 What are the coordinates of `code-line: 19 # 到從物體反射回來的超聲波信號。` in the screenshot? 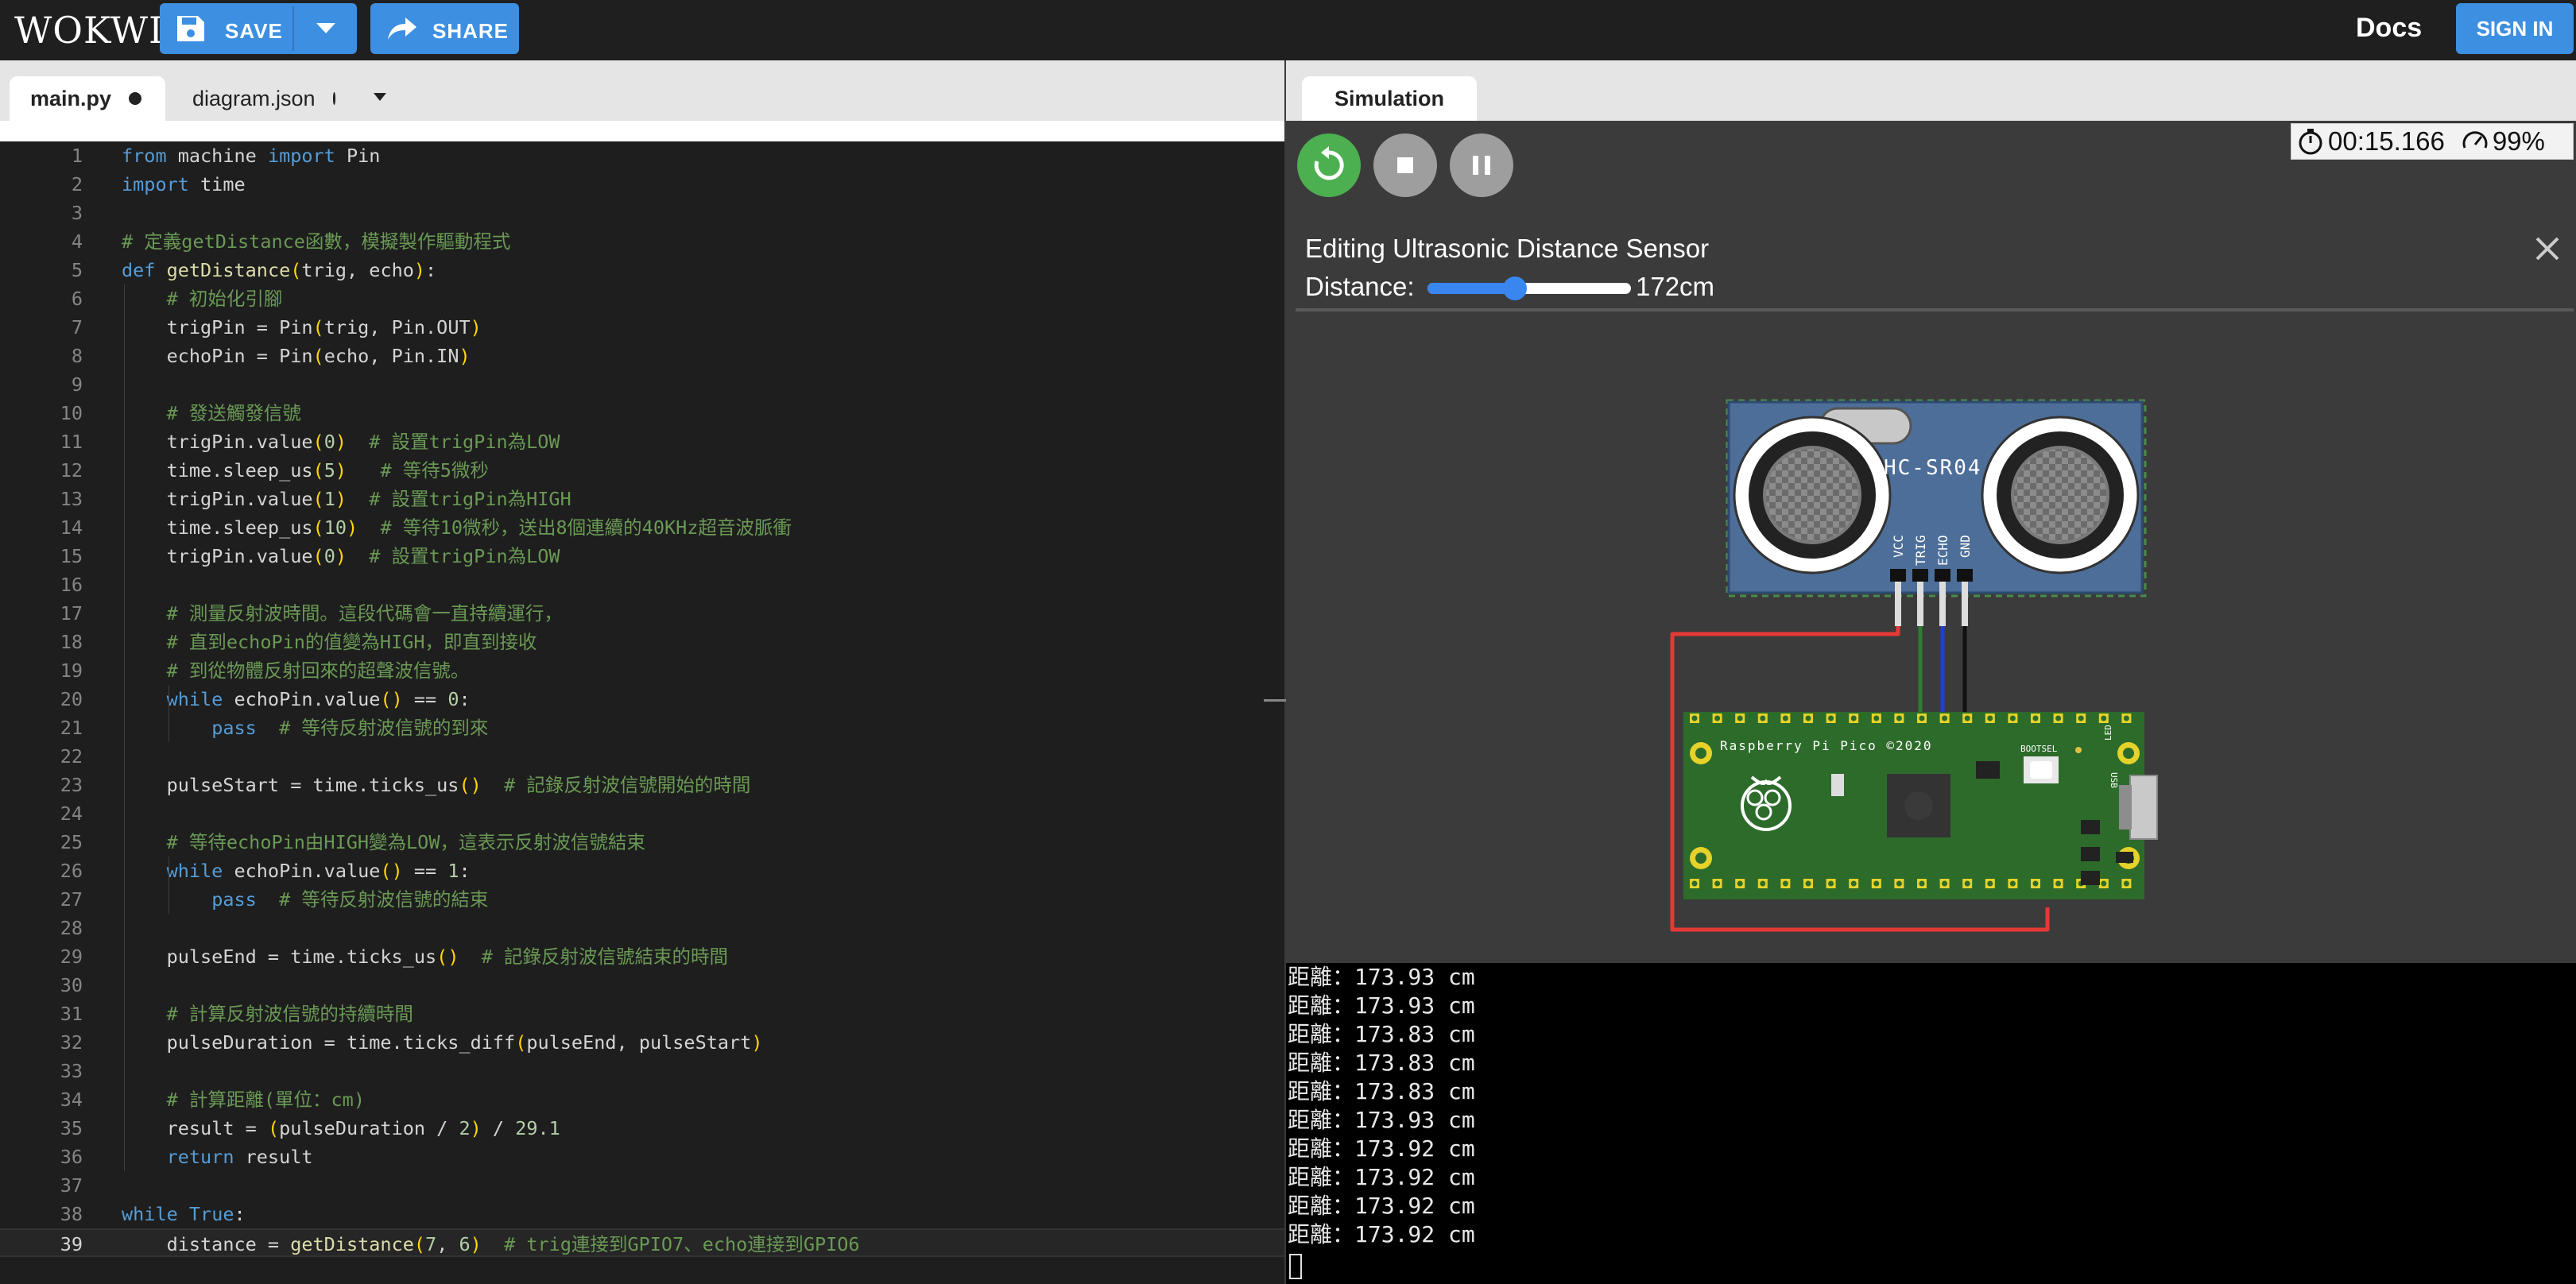 It's located at (642, 670).